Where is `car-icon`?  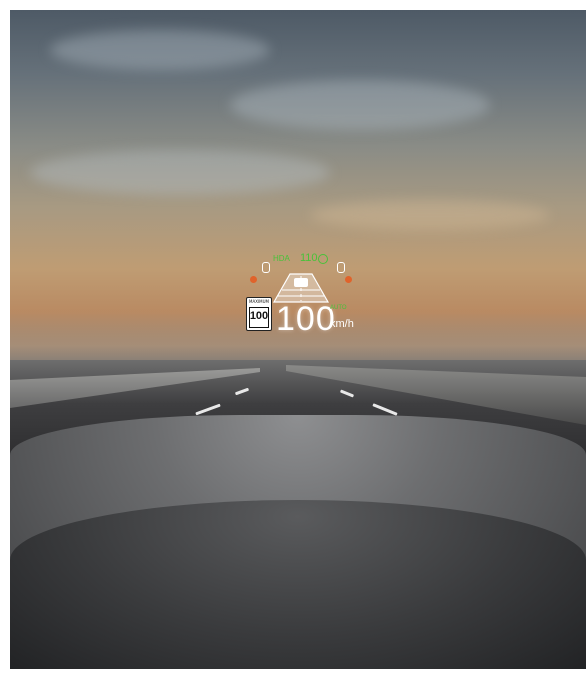
car-icon is located at coordinates (301, 282).